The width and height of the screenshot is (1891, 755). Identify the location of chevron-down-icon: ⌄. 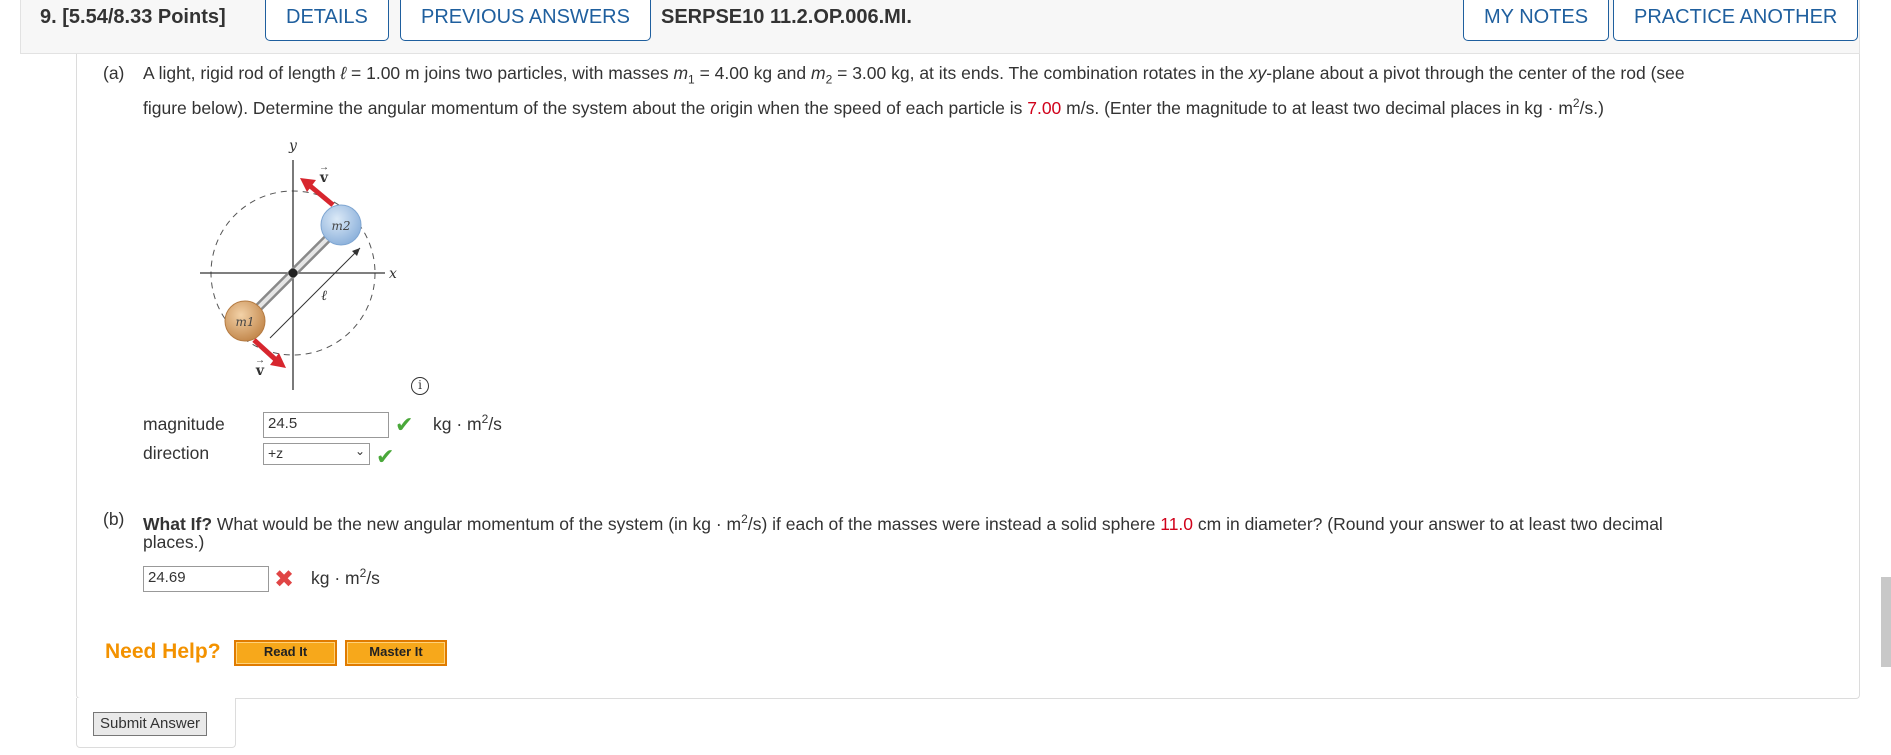
(359, 451).